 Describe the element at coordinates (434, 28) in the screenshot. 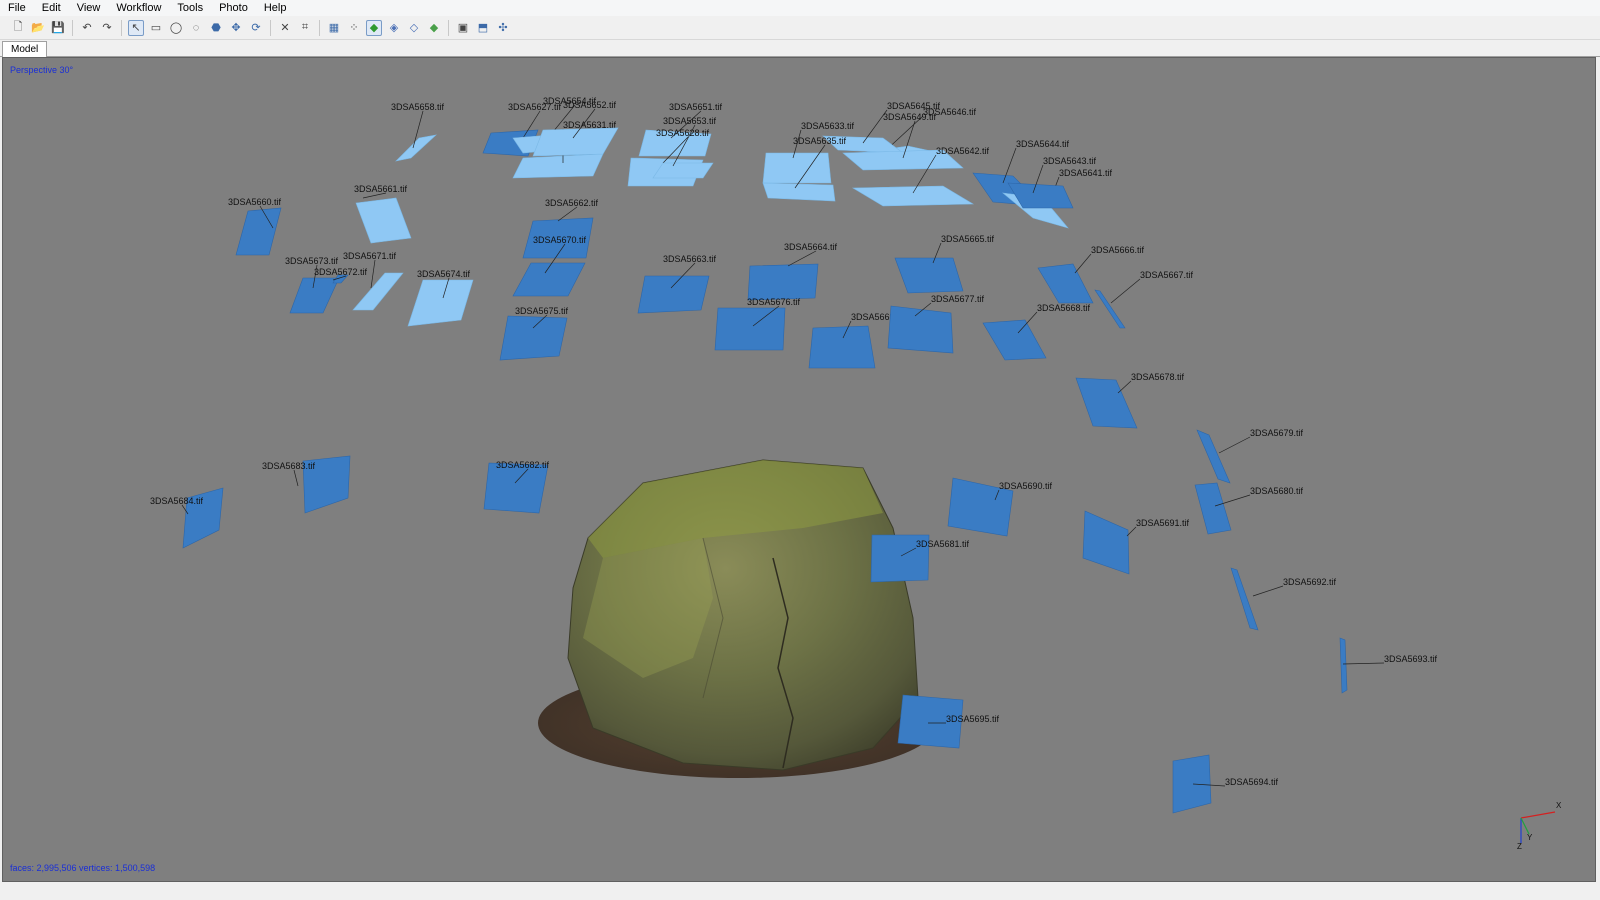

I see `textured-model-button: ◆` at that location.